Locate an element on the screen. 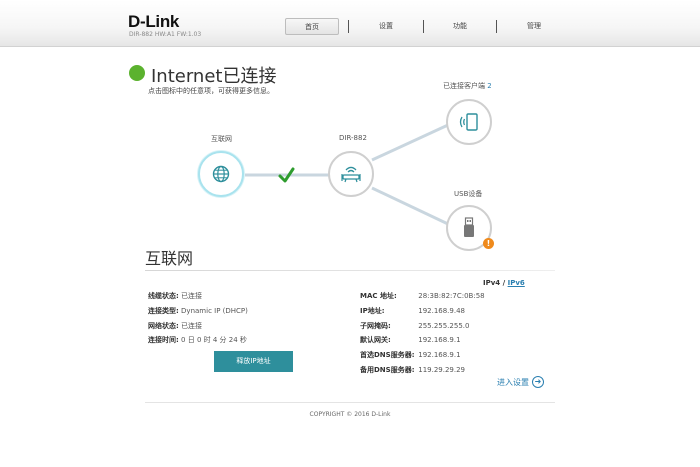 The width and height of the screenshot is (700, 467). info-row-network-status: 网络状态: 已连接 is located at coordinates (175, 326).